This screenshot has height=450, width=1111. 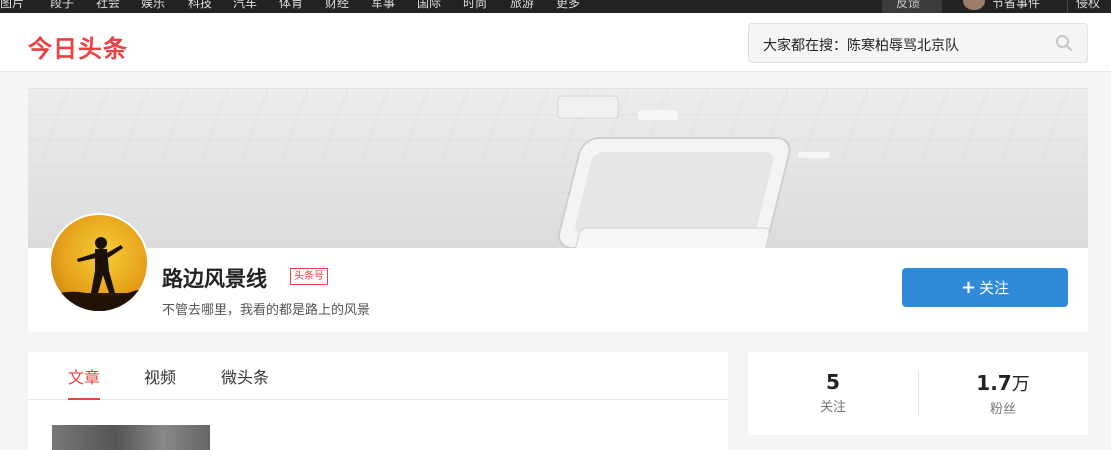 I want to click on following-label: 关注, so click(x=832, y=407).